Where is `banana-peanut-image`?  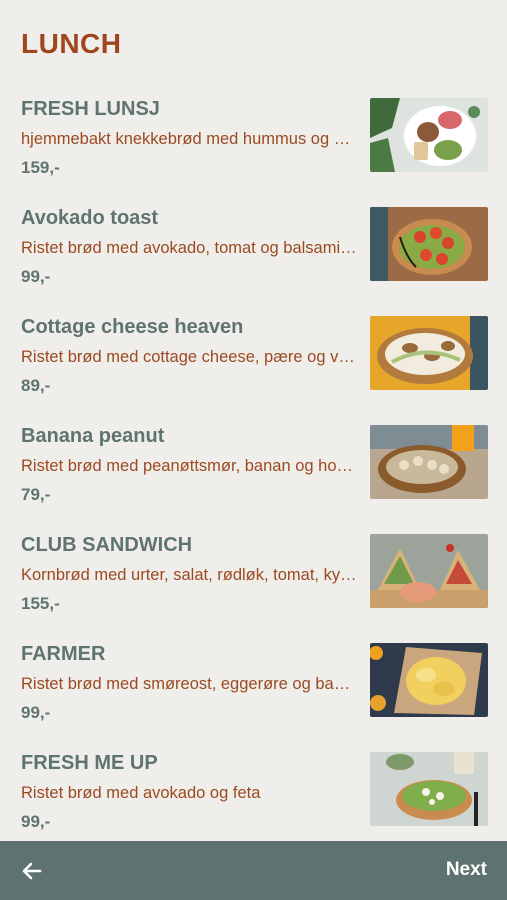 banana-peanut-image is located at coordinates (429, 462).